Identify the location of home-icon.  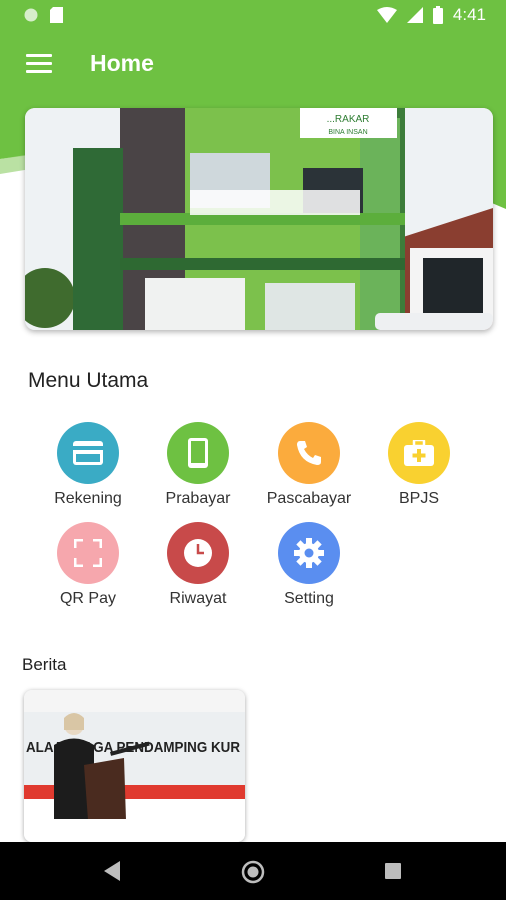
(253, 872).